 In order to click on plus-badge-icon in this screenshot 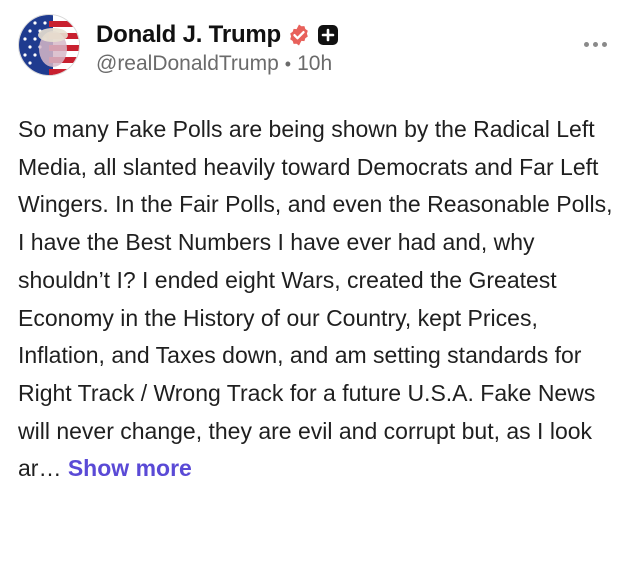, I will do `click(328, 35)`.